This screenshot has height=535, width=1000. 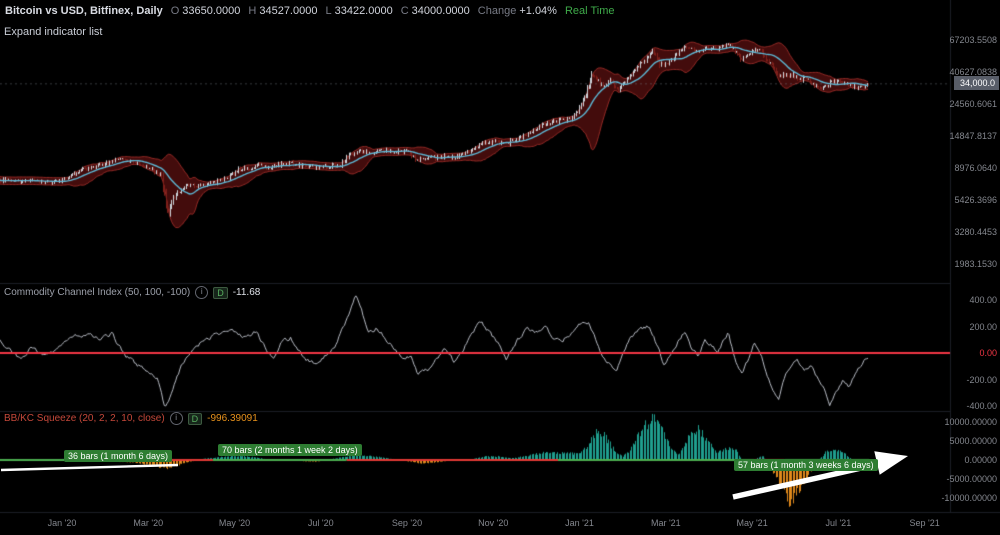 What do you see at coordinates (589, 11) in the screenshot?
I see `realtime-status: Real Time` at bounding box center [589, 11].